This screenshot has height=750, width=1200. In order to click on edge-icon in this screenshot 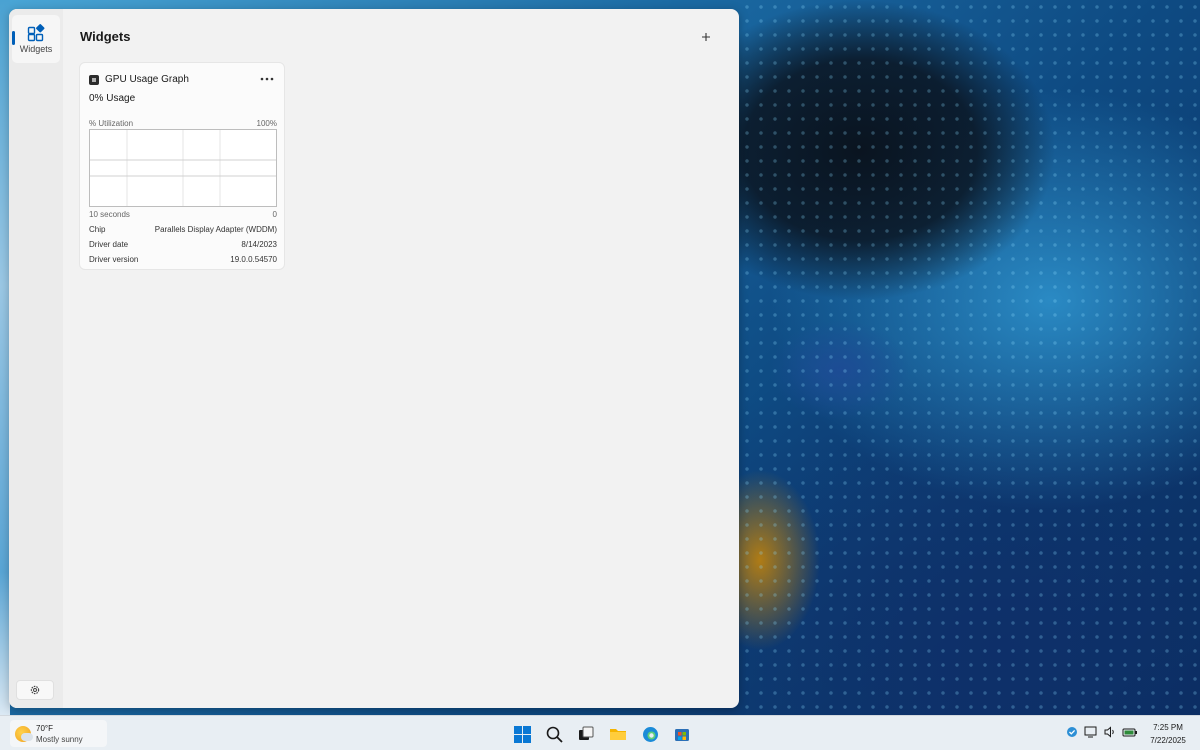, I will do `click(650, 734)`.